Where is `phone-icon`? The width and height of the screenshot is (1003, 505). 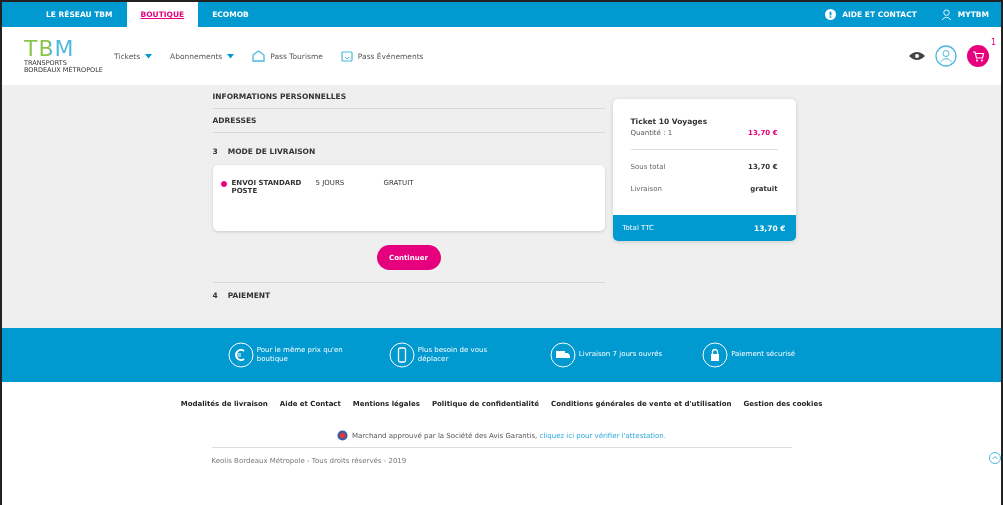 phone-icon is located at coordinates (401, 355).